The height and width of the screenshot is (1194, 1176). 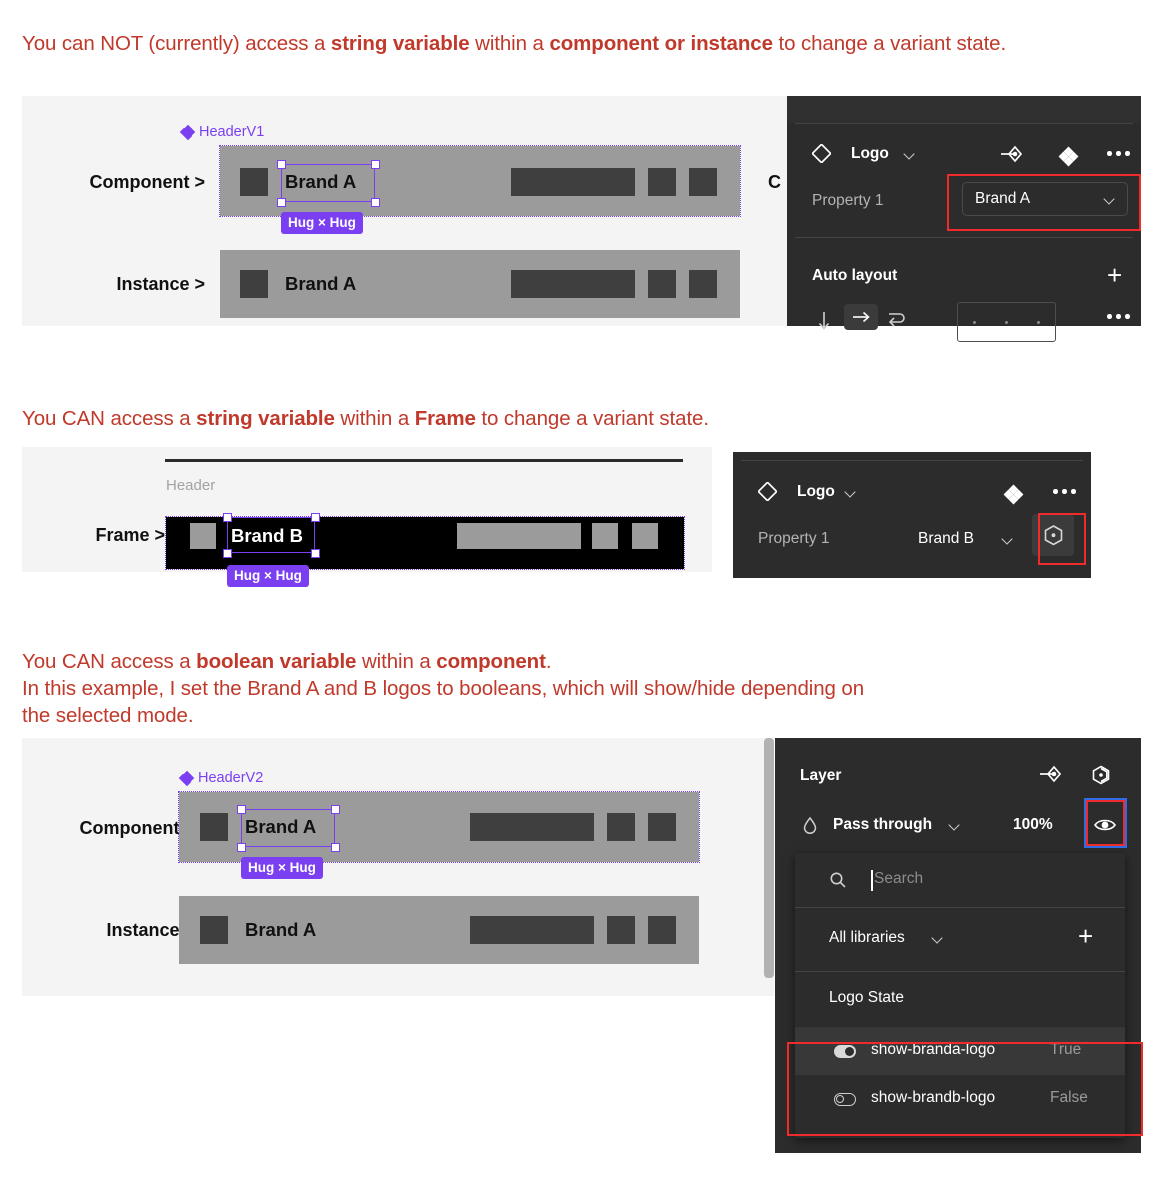 What do you see at coordinates (866, 997) in the screenshot?
I see `dropdown-group-title: Logo State` at bounding box center [866, 997].